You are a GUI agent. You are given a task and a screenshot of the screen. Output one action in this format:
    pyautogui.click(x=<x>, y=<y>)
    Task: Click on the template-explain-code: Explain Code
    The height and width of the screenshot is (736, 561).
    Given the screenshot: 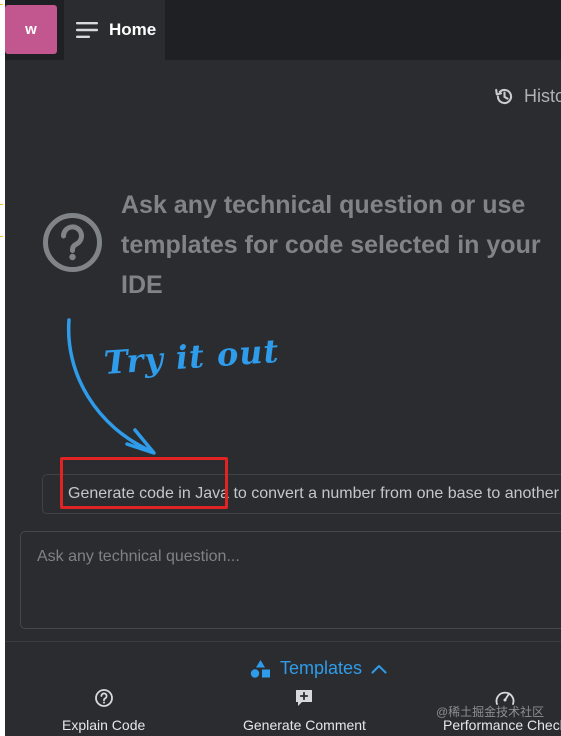 What is the action you would take?
    pyautogui.click(x=103, y=710)
    